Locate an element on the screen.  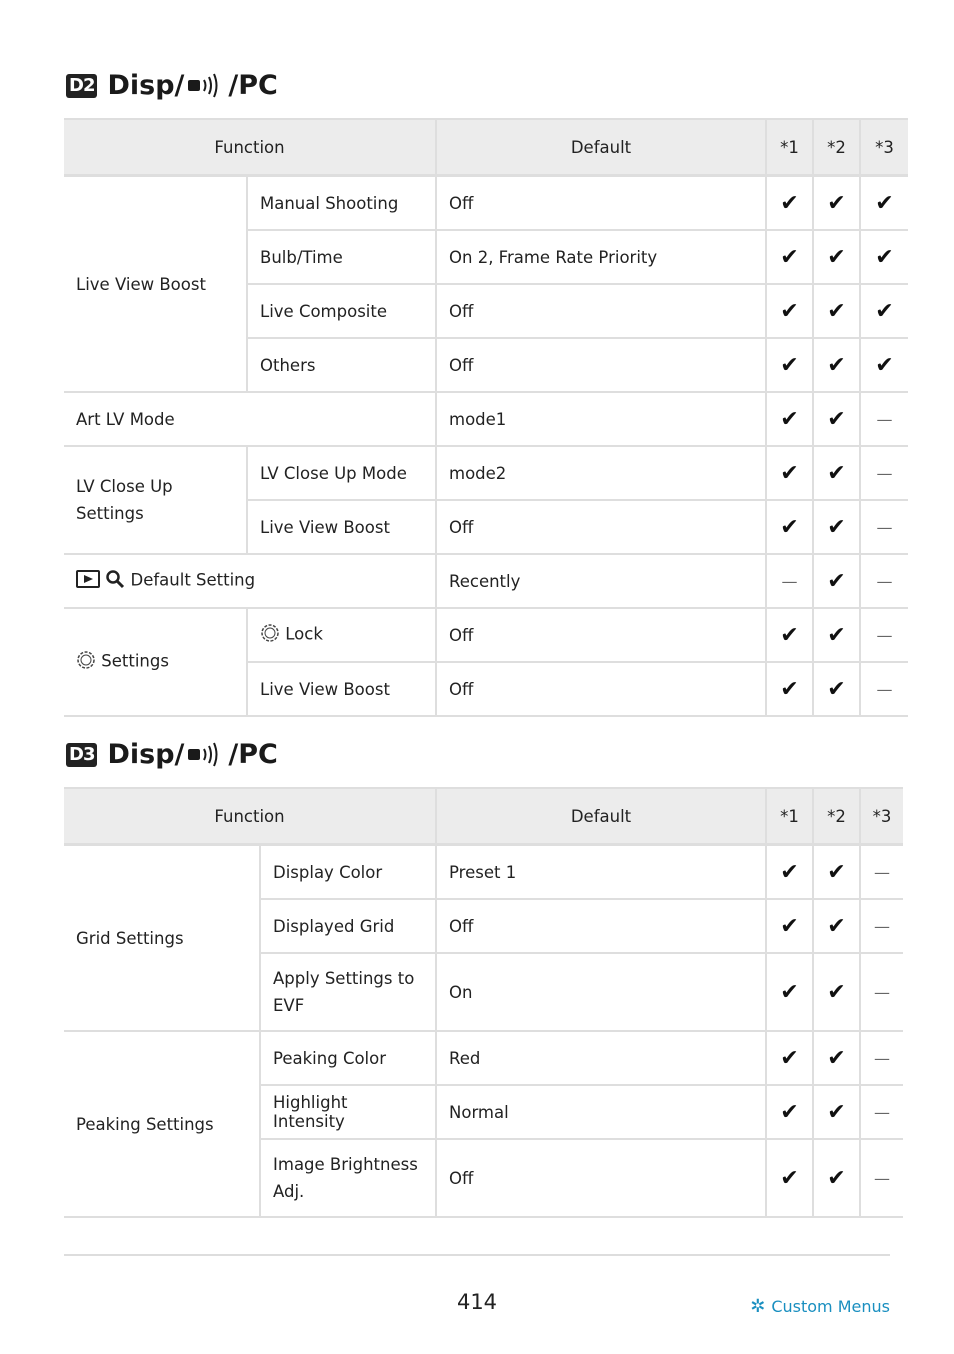
table-row: Settings Lock Off ✔ ✔ — is located at coordinates (486, 662).